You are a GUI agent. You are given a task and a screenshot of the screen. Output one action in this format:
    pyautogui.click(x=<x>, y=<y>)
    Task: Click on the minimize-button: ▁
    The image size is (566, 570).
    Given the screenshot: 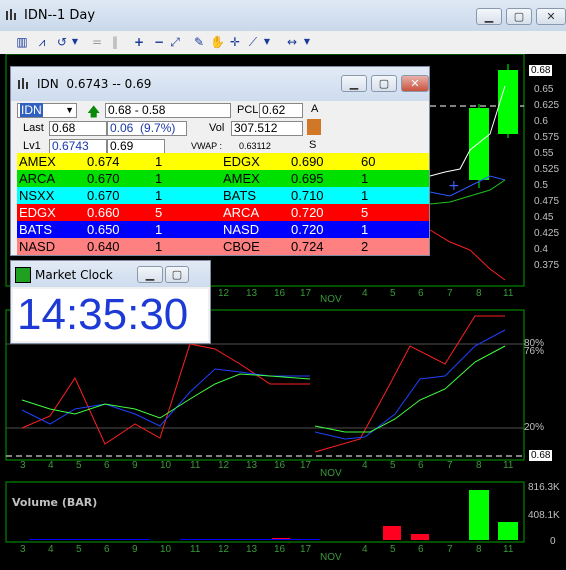 What is the action you would take?
    pyautogui.click(x=489, y=16)
    